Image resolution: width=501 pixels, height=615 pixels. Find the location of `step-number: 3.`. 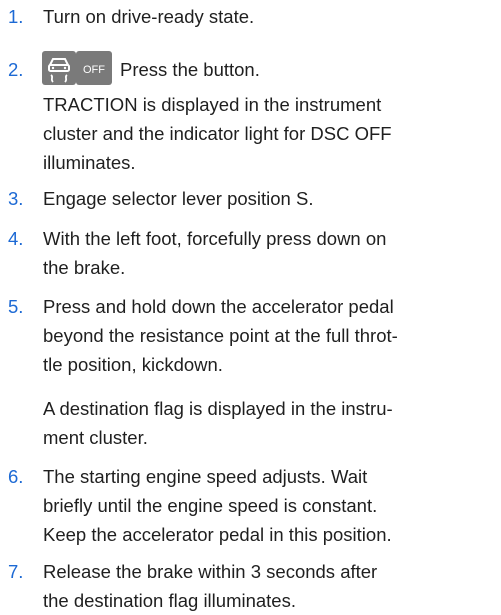

step-number: 3. is located at coordinates (16, 198).